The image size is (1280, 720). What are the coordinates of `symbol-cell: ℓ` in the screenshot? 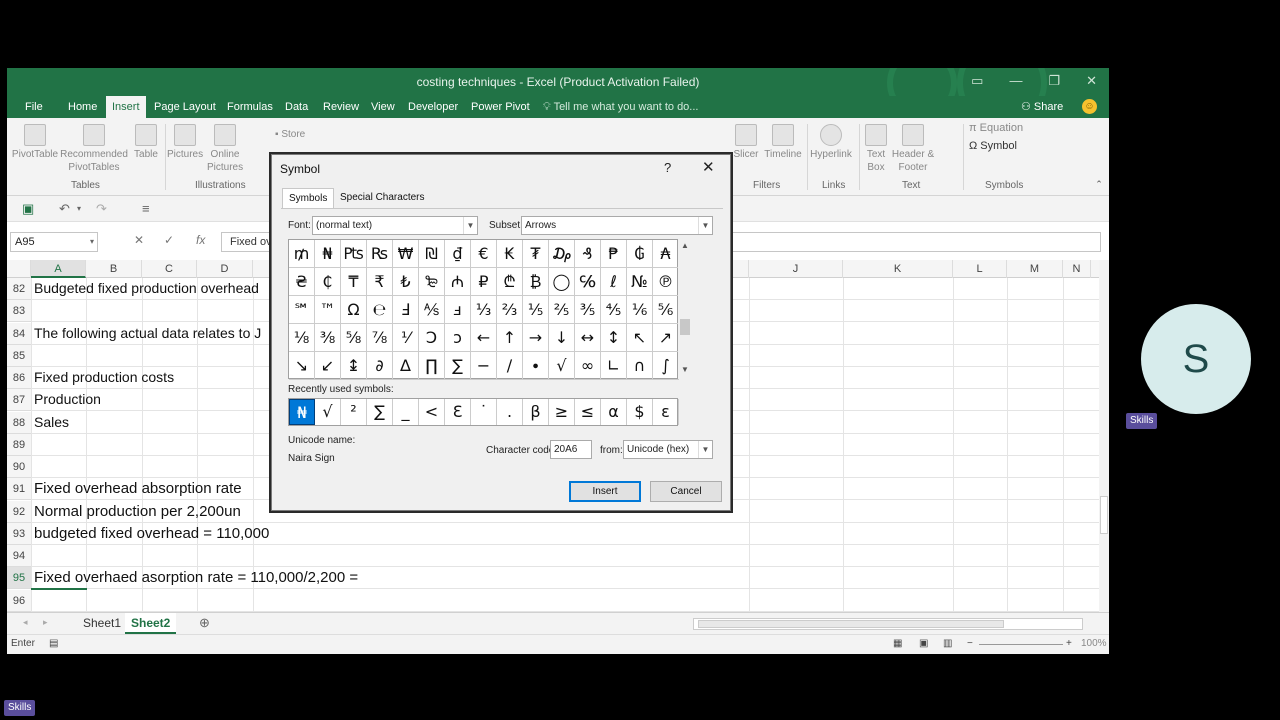 It's located at (614, 282).